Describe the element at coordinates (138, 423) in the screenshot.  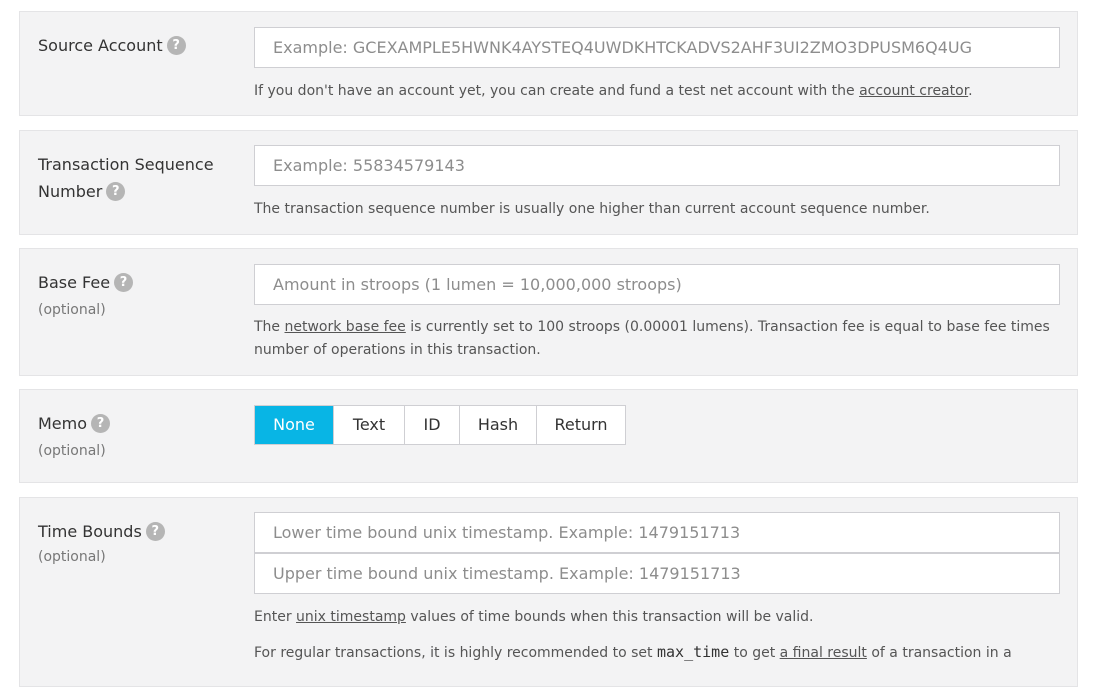
I see `memo-label: Memo?` at that location.